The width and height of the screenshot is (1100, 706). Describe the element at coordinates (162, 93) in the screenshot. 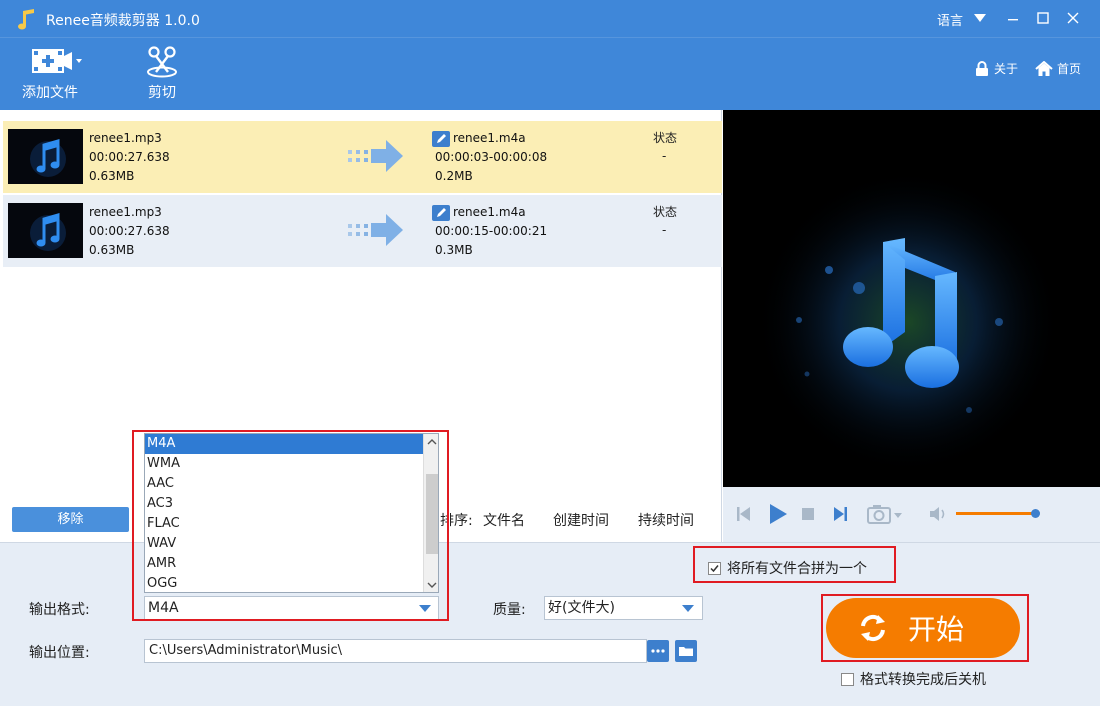

I see `cut-label: 剪切` at that location.